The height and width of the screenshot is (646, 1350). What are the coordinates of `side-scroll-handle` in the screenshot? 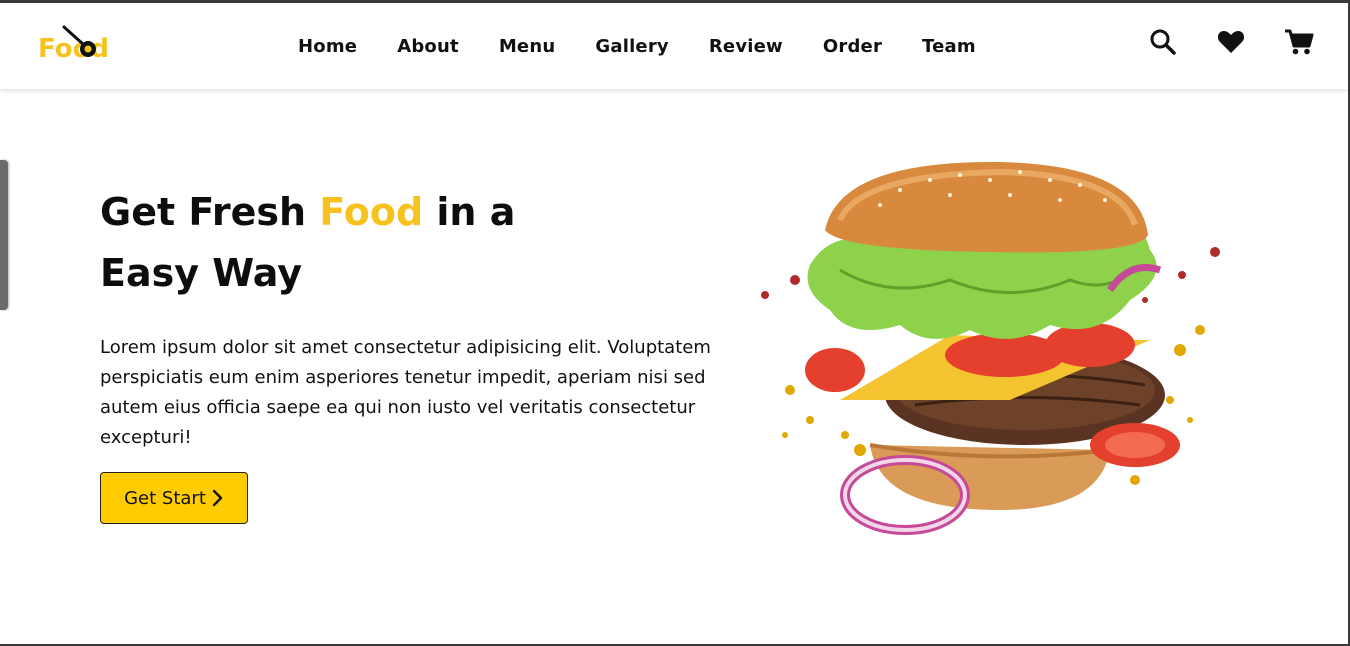 It's located at (4, 235).